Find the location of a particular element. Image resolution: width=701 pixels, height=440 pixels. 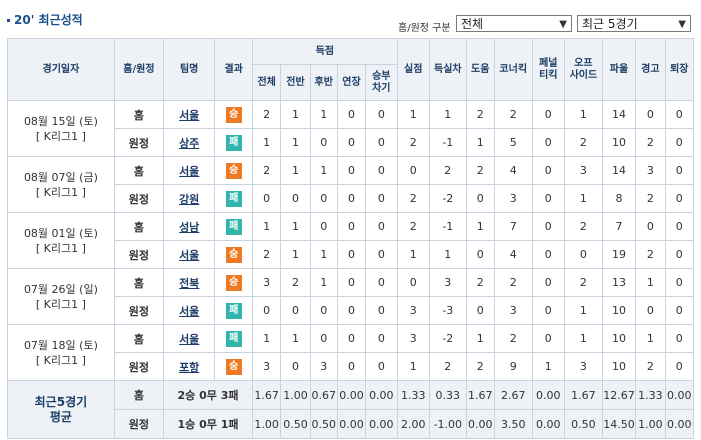

team-link: 강원 is located at coordinates (189, 199).